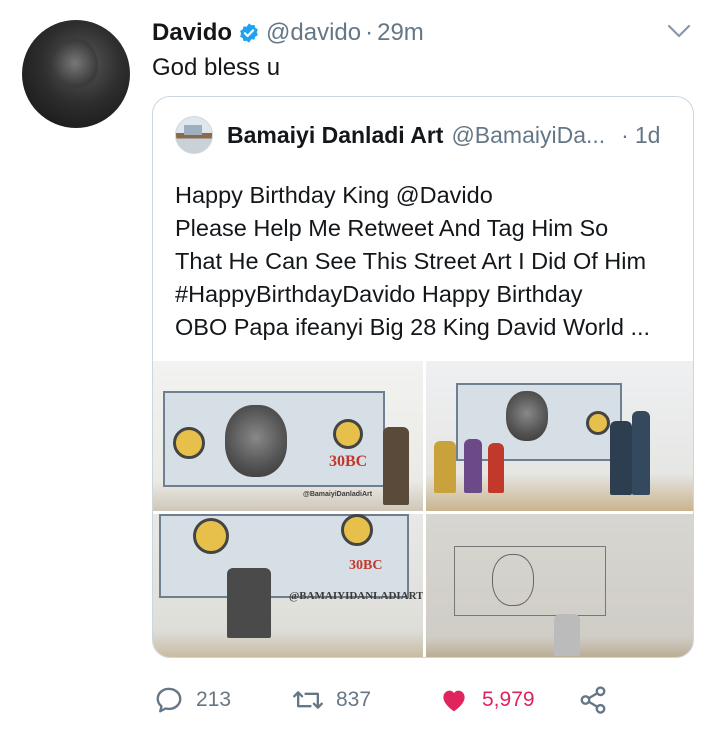 This screenshot has height=730, width=720. Describe the element at coordinates (679, 31) in the screenshot. I see `chevron-down-icon` at that location.